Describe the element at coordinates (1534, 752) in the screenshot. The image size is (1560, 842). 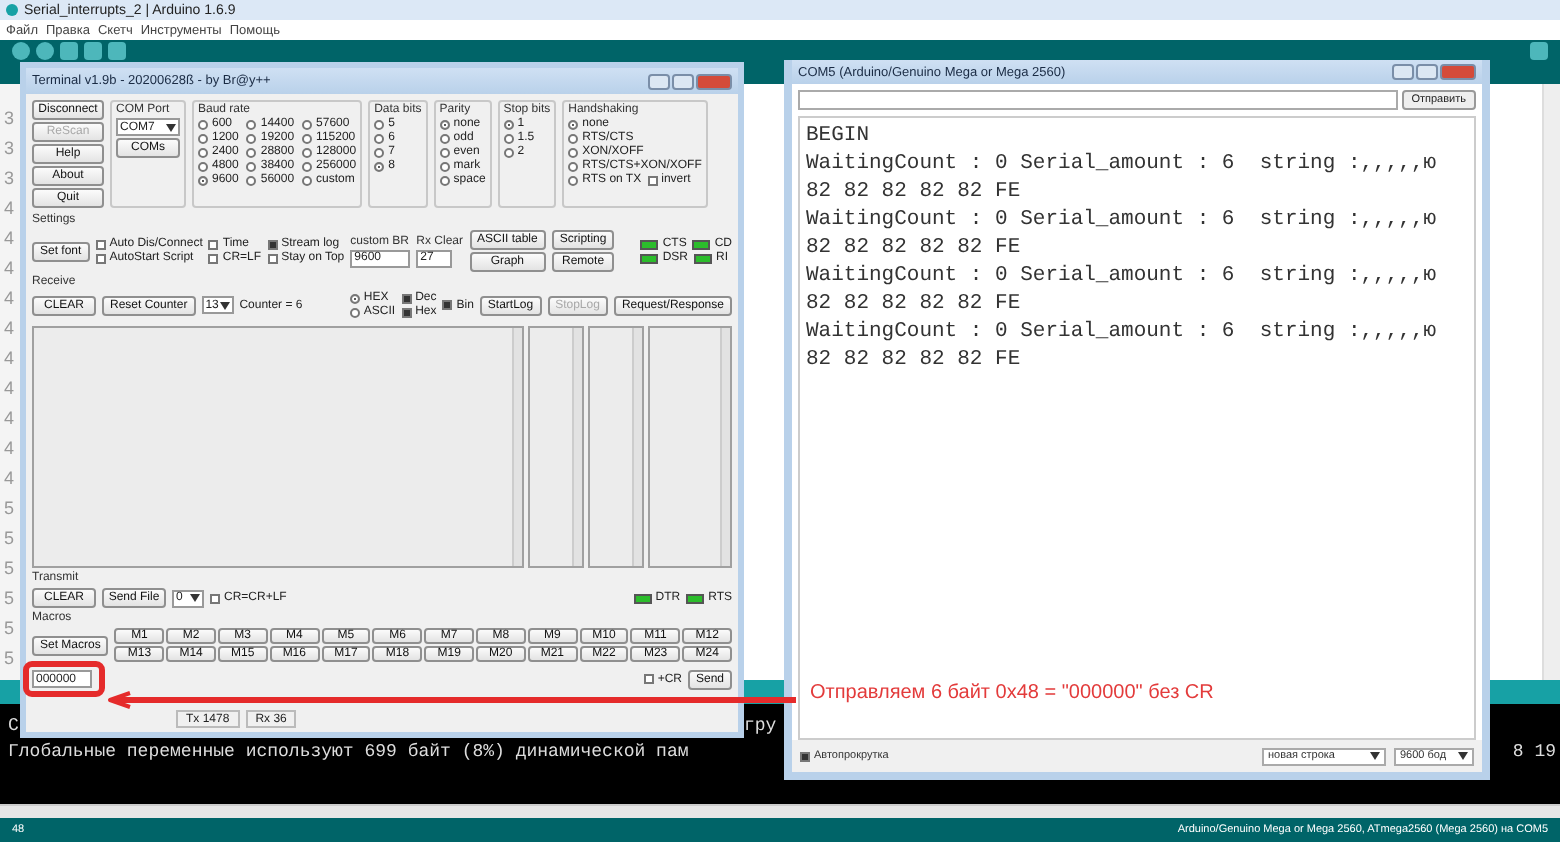
I see `console-text: 8 19` at that location.